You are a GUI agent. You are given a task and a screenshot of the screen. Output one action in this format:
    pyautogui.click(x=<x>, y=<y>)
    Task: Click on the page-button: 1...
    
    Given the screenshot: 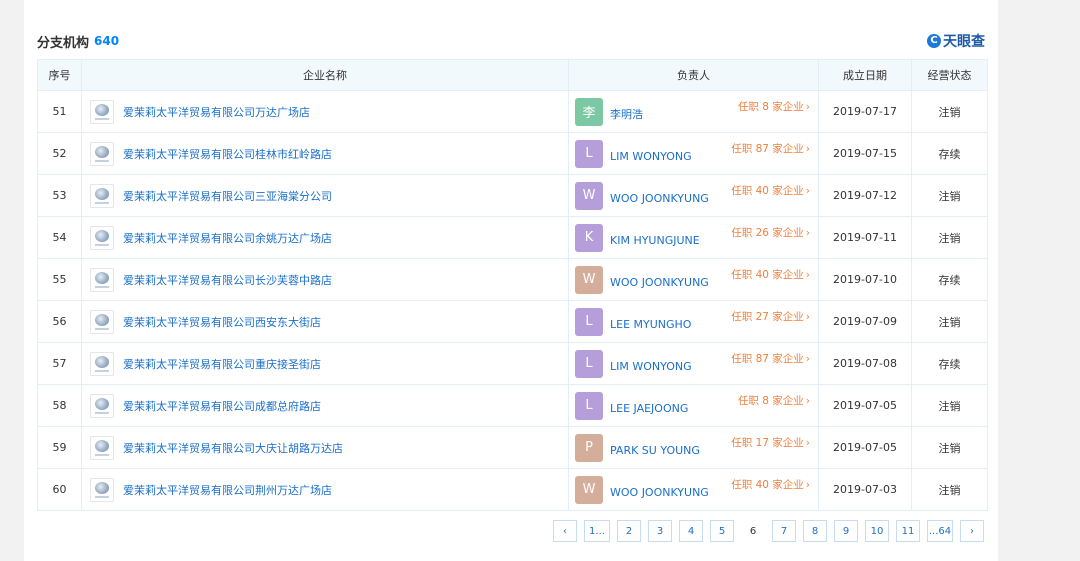 What is the action you would take?
    pyautogui.click(x=597, y=531)
    